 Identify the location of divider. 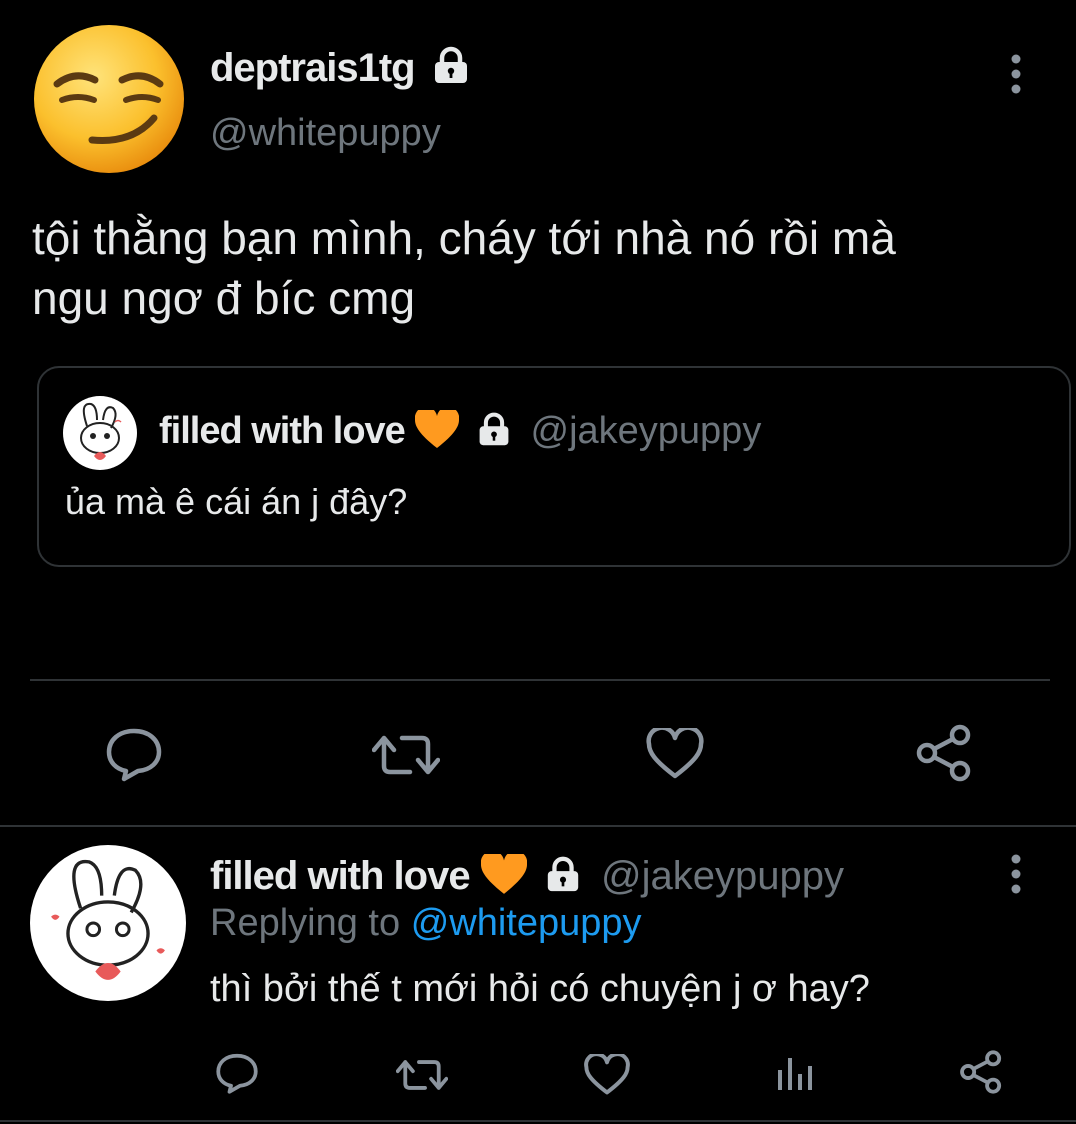
(540, 680).